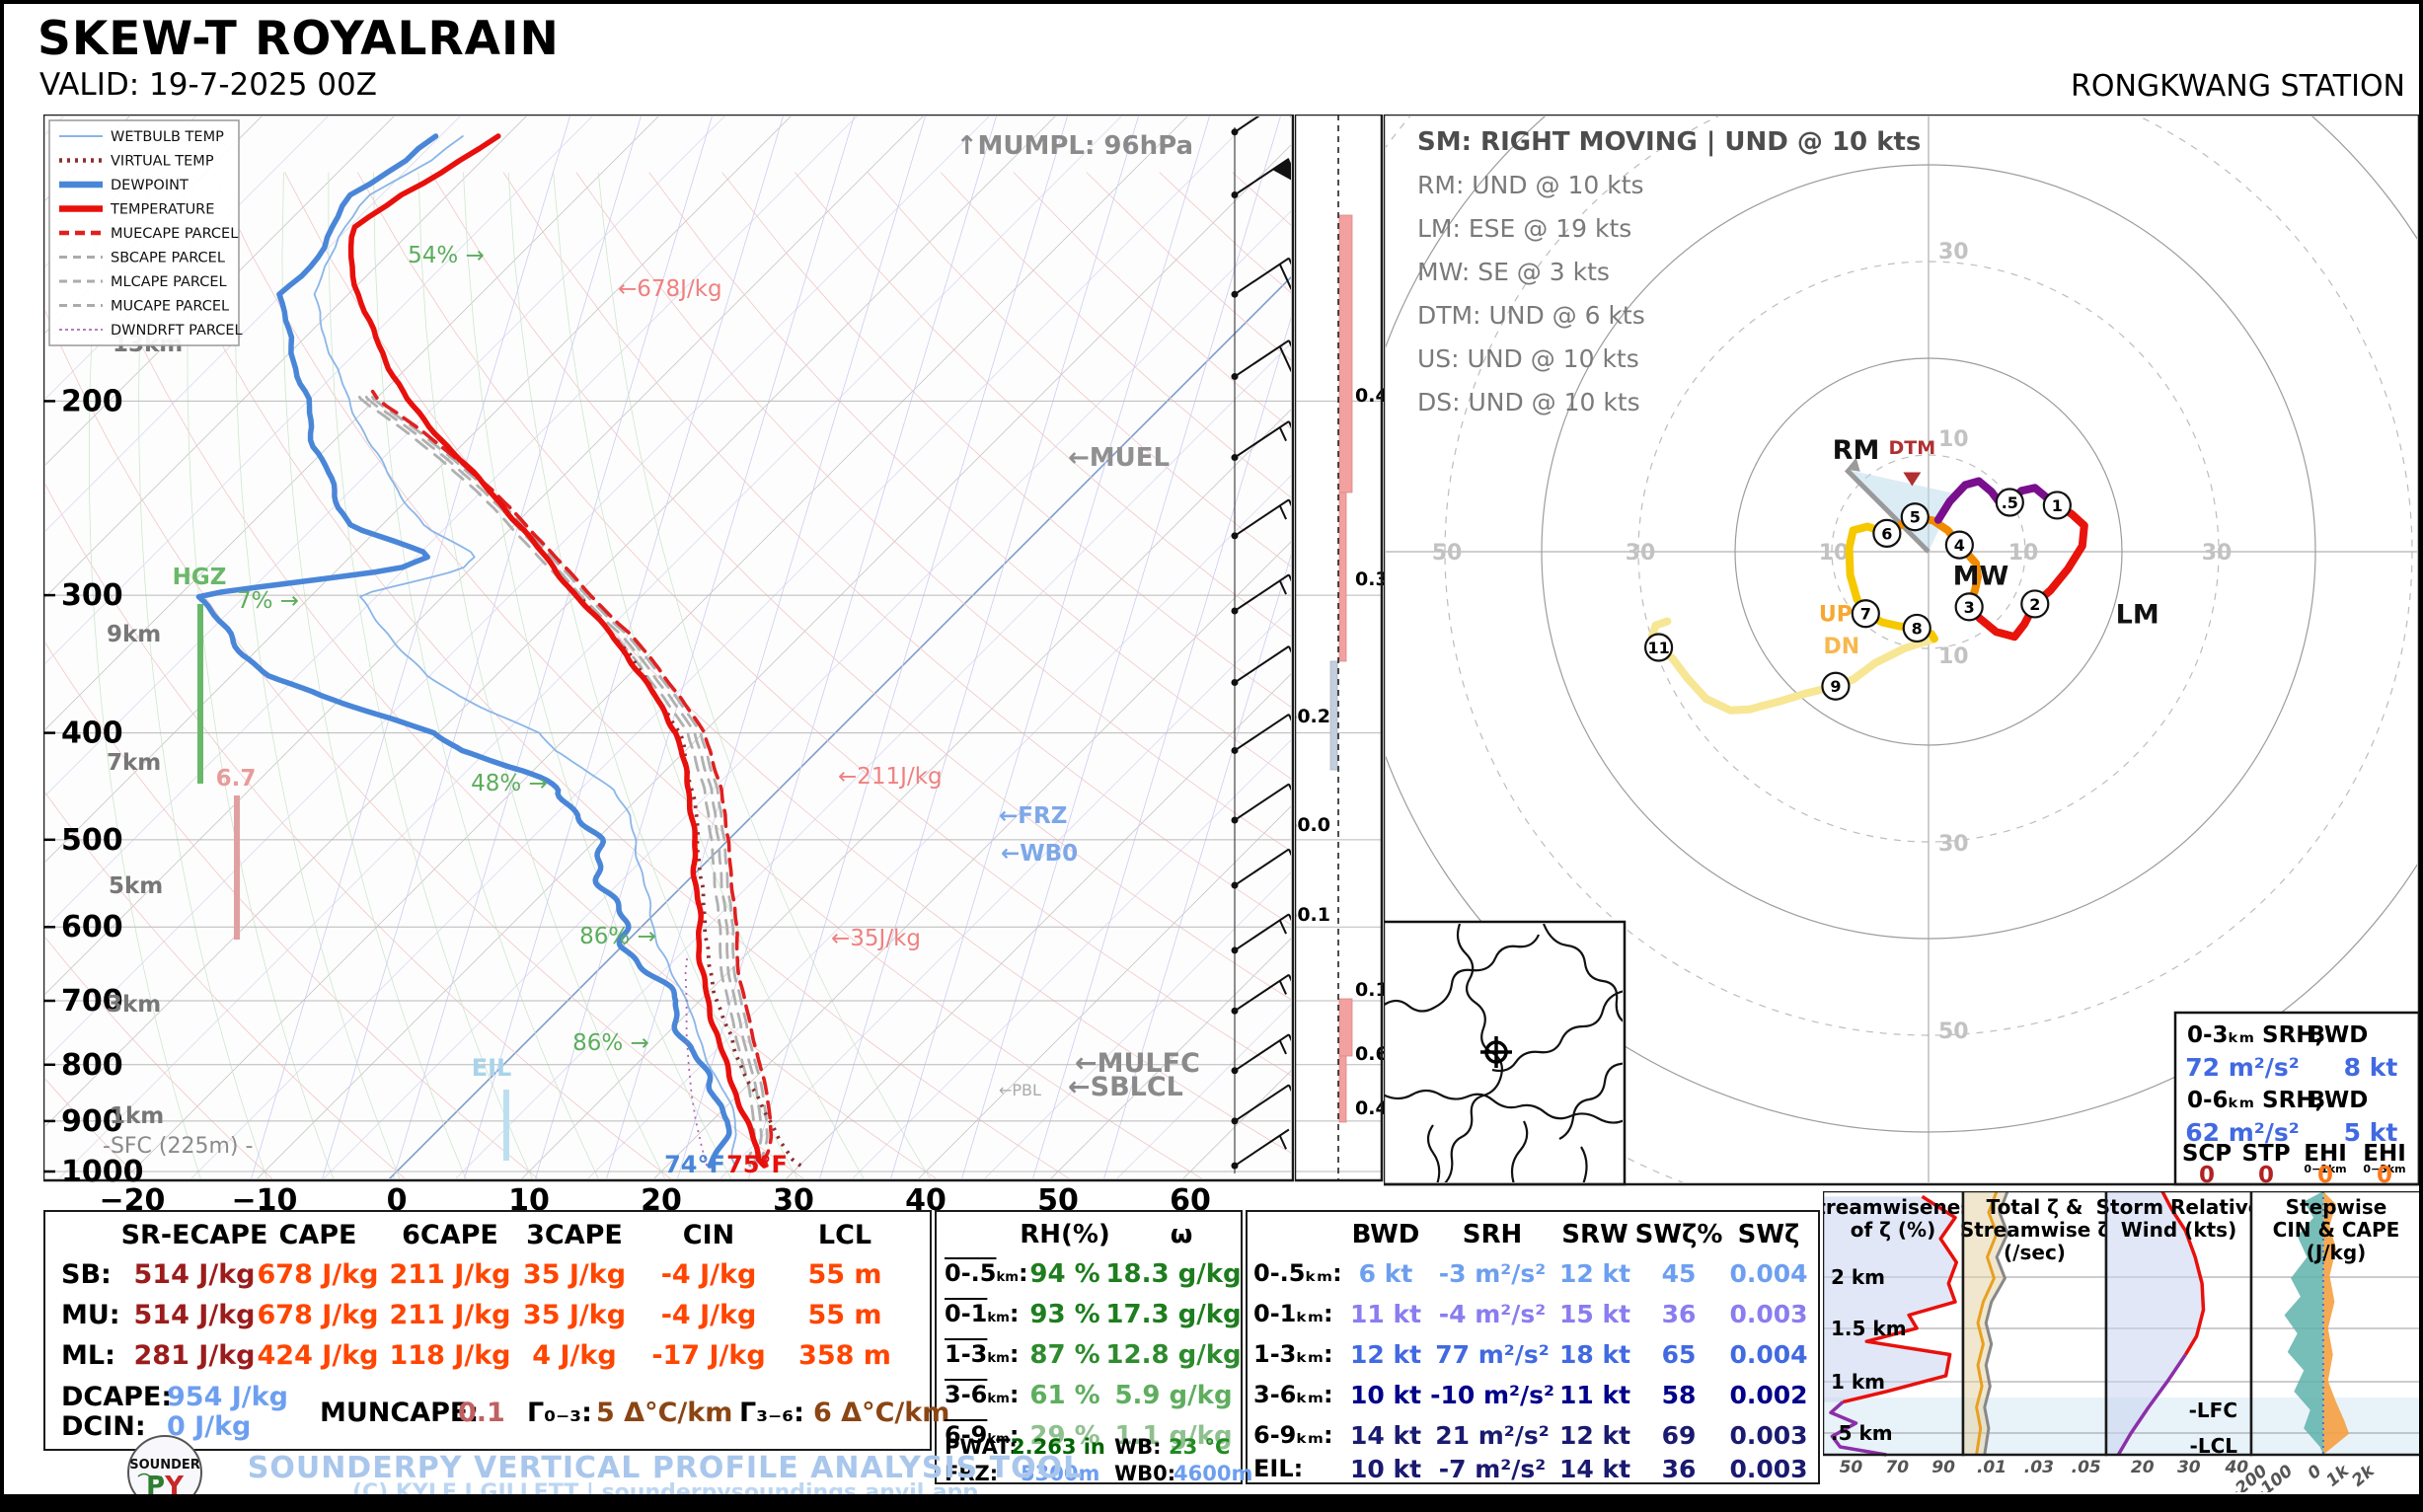 The width and height of the screenshot is (2423, 1512). I want to click on omega-profile-panel: 0.4 0.3 -0.2 -0.0 -0.1 0.1 0.6 0.4, so click(1339, 648).